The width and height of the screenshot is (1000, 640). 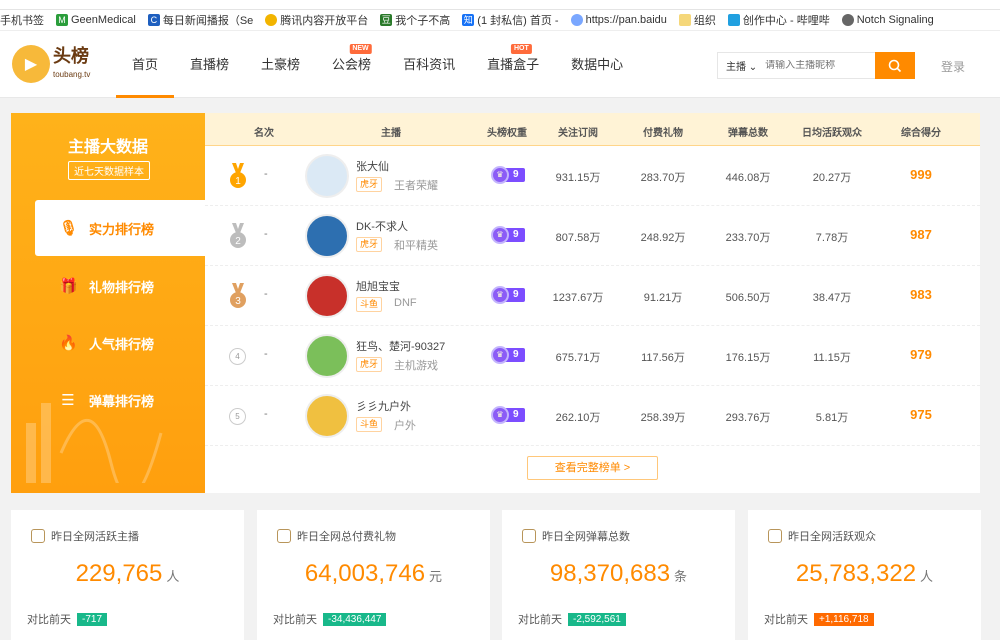 What do you see at coordinates (578, 133) in the screenshot?
I see `col-follow: 关注订阅` at bounding box center [578, 133].